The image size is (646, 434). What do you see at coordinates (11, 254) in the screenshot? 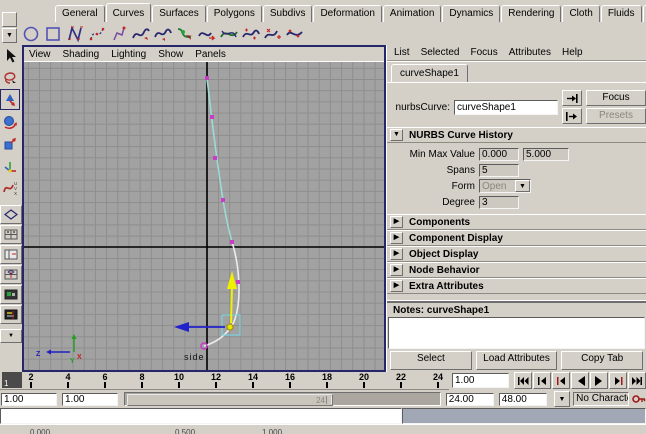
I see `persp-outliner-layout` at bounding box center [11, 254].